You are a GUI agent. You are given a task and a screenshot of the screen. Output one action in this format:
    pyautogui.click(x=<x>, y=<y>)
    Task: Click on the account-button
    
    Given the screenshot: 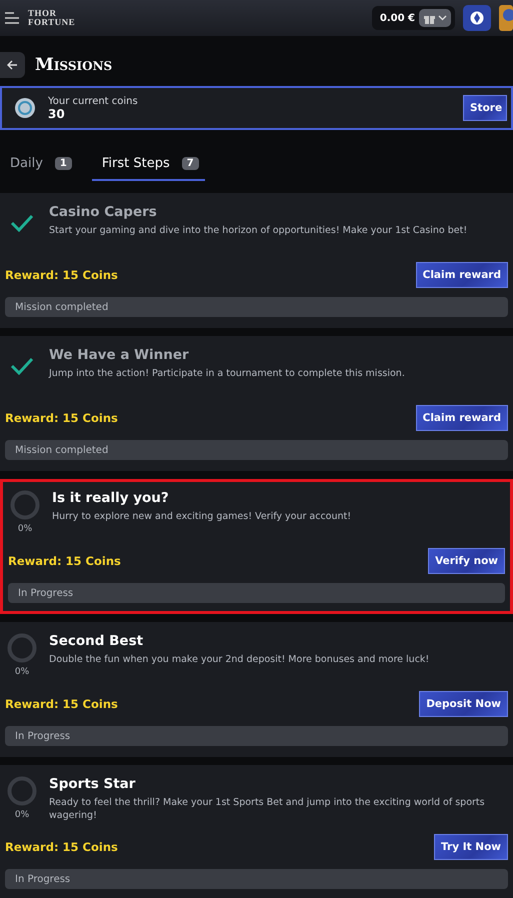 What is the action you would take?
    pyautogui.click(x=477, y=18)
    